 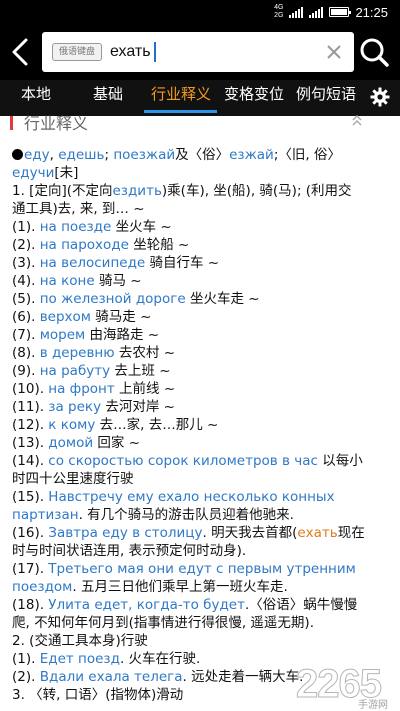 What do you see at coordinates (222, 299) in the screenshot?
I see `line-text: 坐火车走 ~` at bounding box center [222, 299].